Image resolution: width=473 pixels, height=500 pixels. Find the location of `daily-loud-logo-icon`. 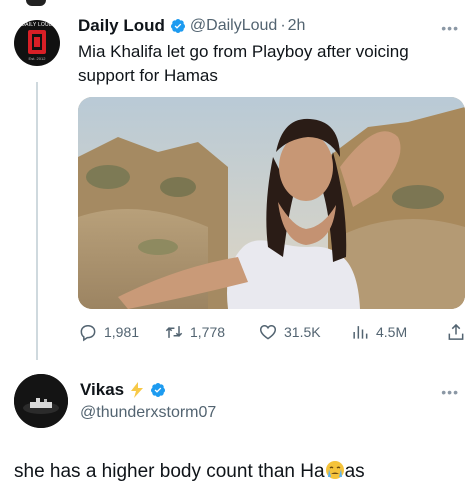

daily-loud-logo-icon is located at coordinates (37, 42).